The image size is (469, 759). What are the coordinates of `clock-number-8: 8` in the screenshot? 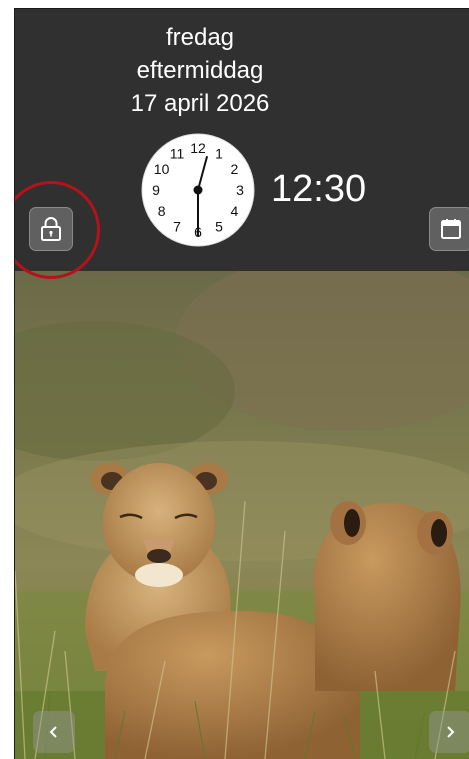 It's located at (162, 211).